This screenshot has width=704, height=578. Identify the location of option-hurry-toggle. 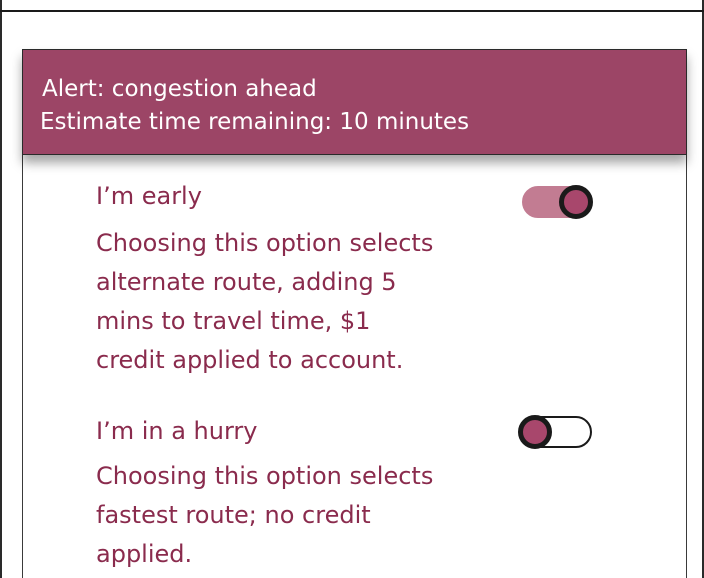
(555, 432).